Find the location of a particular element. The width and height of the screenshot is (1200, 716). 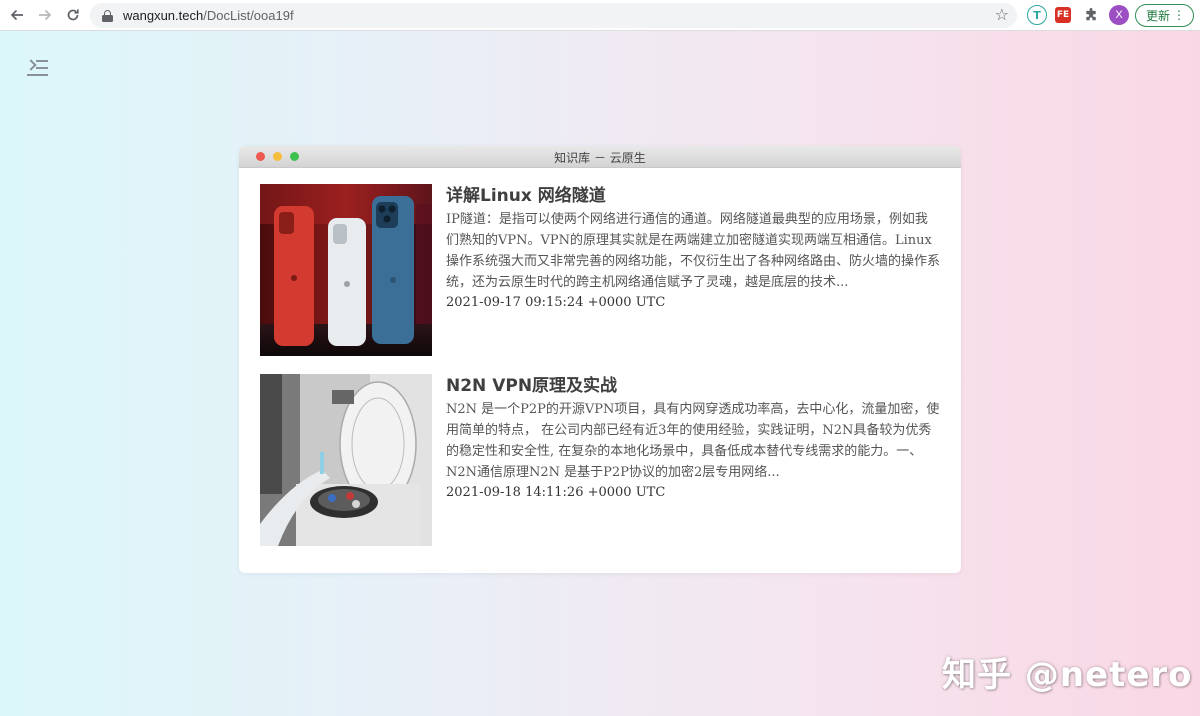

address-bar: wangxun.tech/DocList/ooa19f ☆ is located at coordinates (553, 15).